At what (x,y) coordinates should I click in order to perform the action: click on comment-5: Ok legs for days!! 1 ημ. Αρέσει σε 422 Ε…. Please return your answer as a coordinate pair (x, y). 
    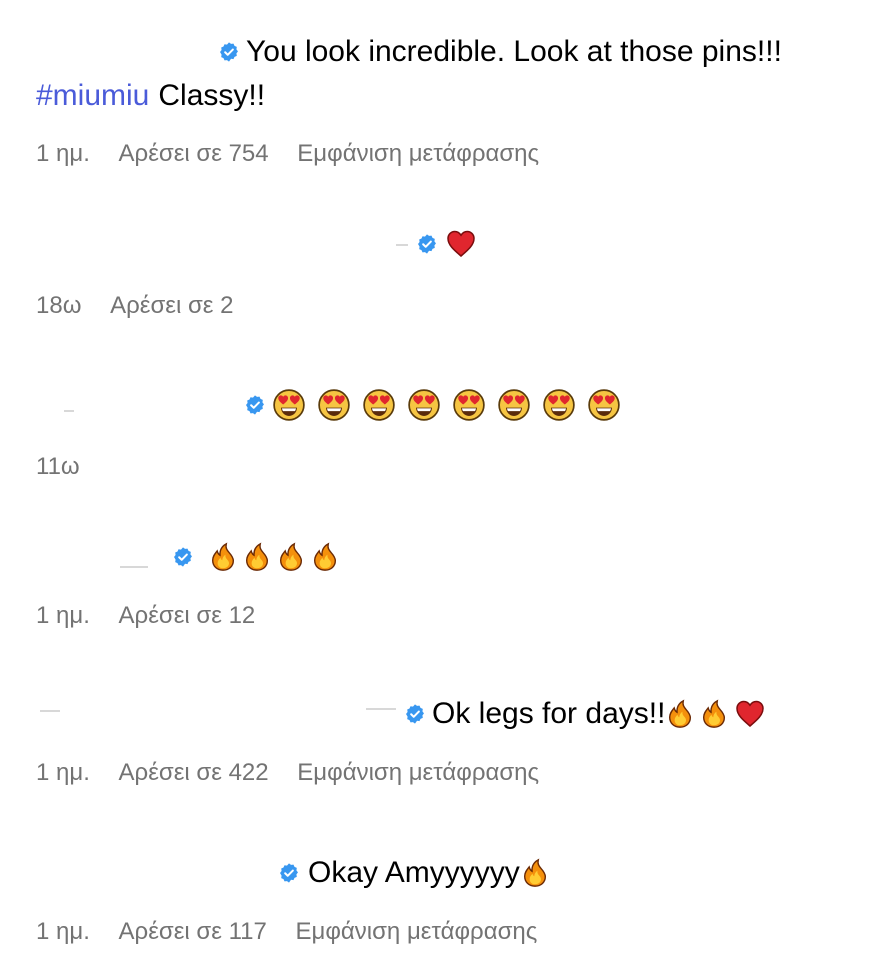
    Looking at the image, I should click on (440, 740).